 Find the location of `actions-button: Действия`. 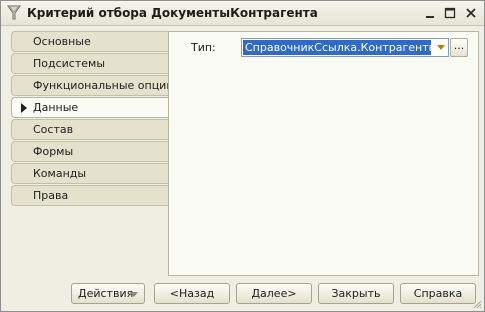

actions-button: Действия is located at coordinates (108, 293).